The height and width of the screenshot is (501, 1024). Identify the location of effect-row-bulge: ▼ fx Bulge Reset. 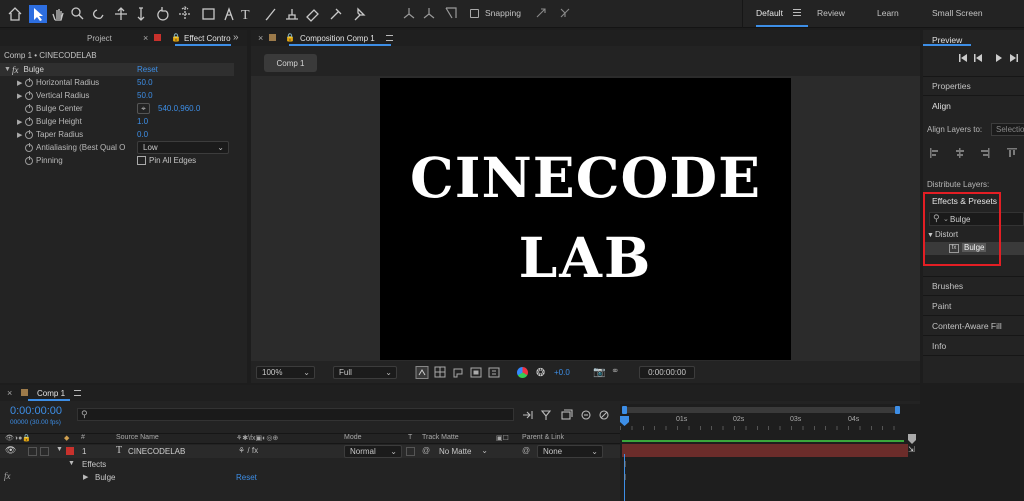
(117, 69).